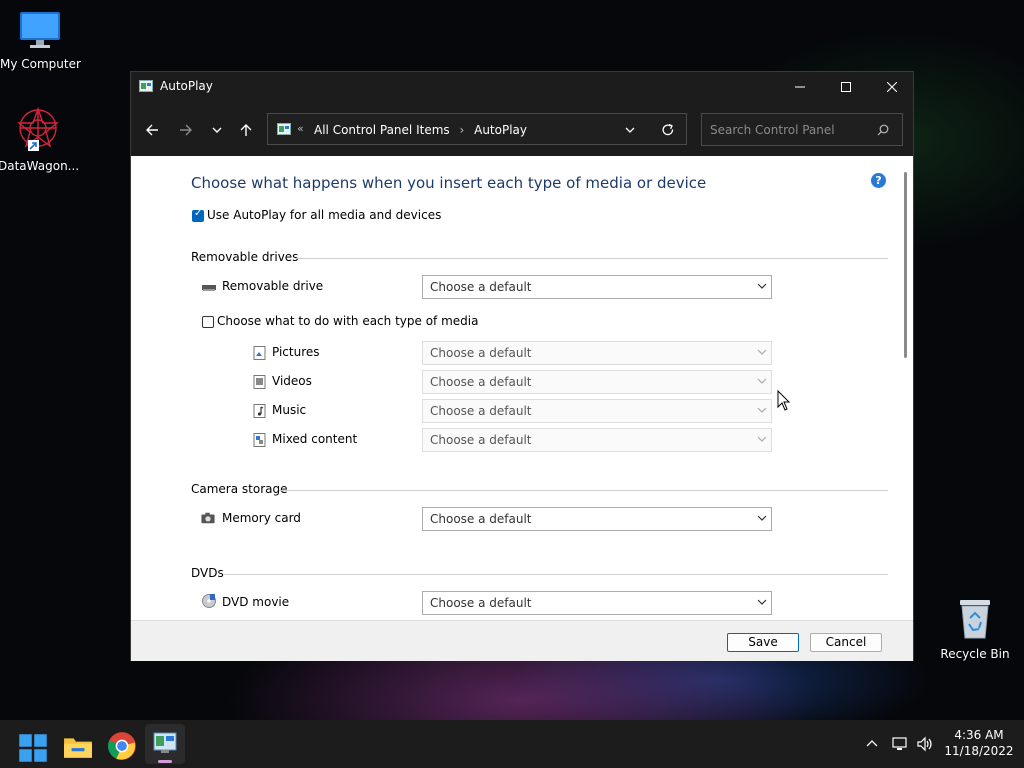  What do you see at coordinates (296, 352) in the screenshot?
I see `row-label-pictures: Pictures` at bounding box center [296, 352].